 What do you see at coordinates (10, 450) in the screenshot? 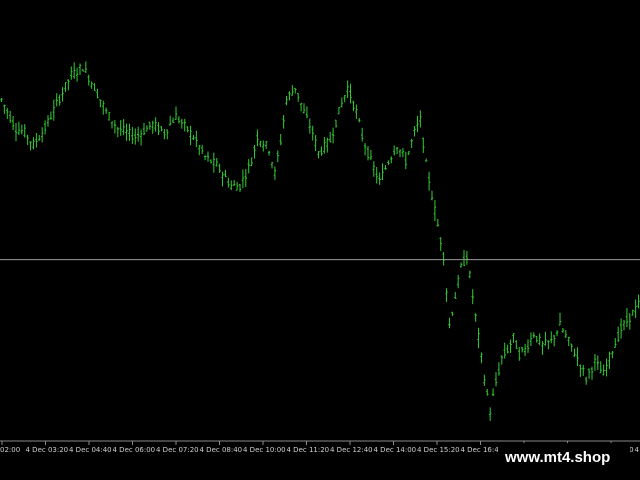
I see `x-tick-label: 02:00` at bounding box center [10, 450].